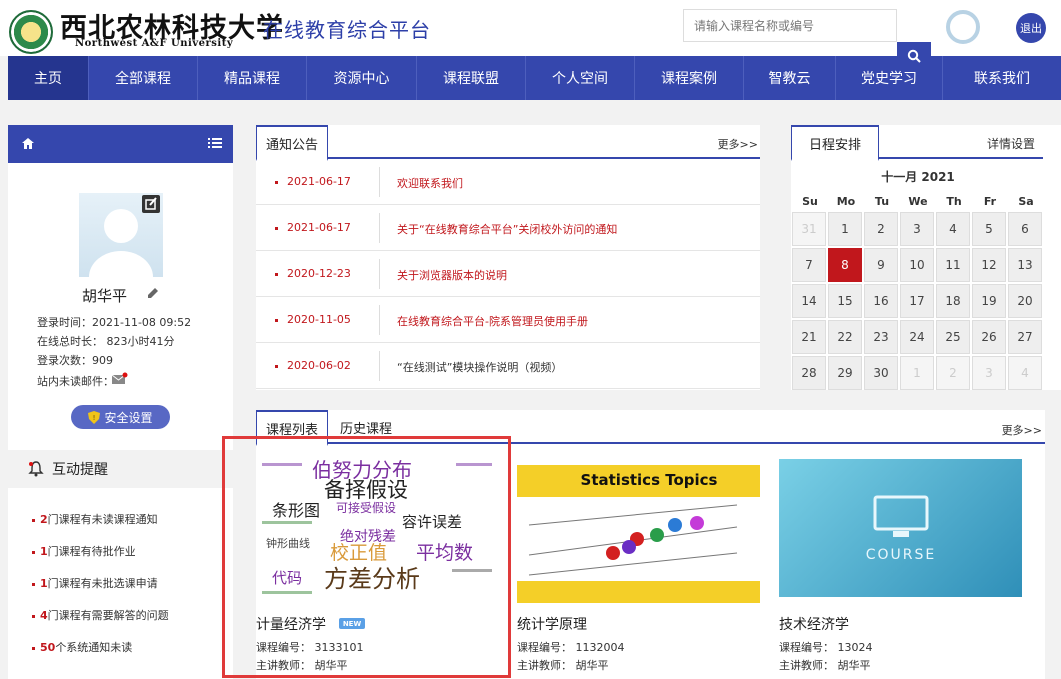 The width and height of the screenshot is (1061, 679). Describe the element at coordinates (689, 78) in the screenshot. I see `nav-course-cases: 课程案例` at that location.